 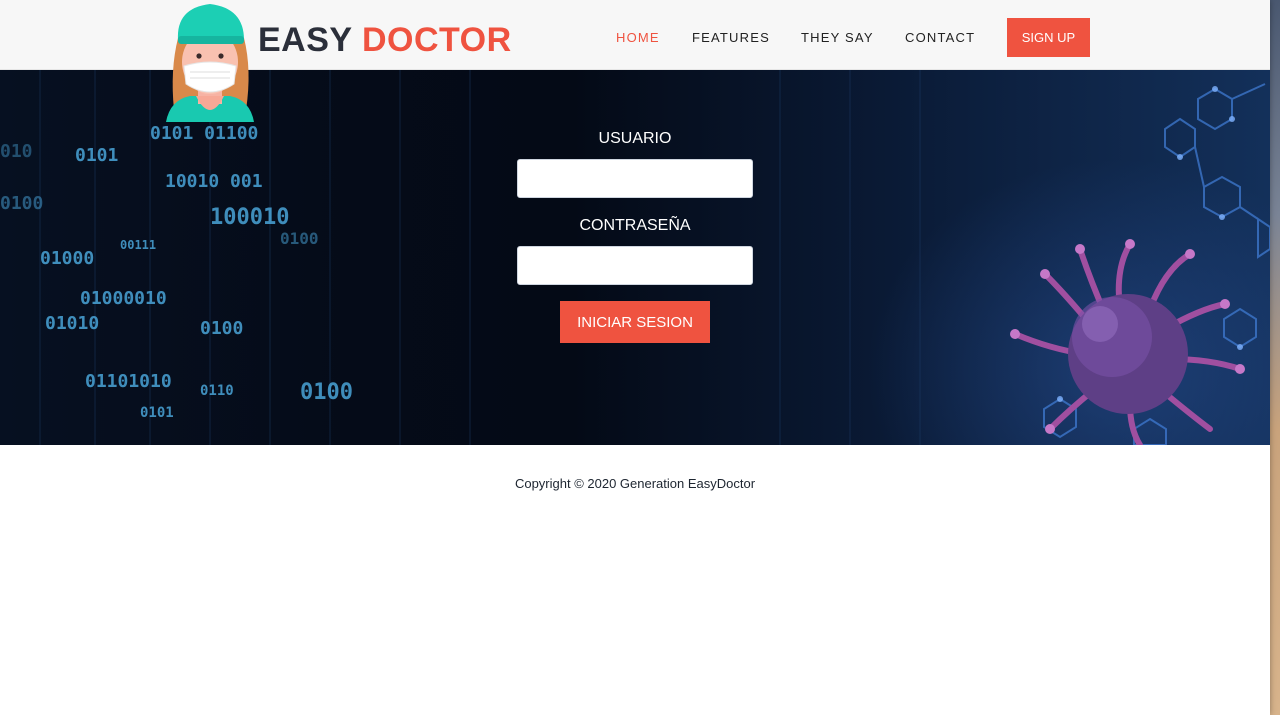 What do you see at coordinates (1127, 342) in the screenshot?
I see `virus-illustration` at bounding box center [1127, 342].